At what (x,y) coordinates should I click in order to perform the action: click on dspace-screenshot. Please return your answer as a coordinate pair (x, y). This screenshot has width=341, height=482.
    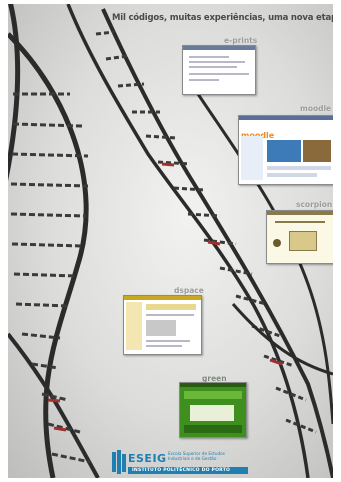
    Looking at the image, I should click on (162, 325).